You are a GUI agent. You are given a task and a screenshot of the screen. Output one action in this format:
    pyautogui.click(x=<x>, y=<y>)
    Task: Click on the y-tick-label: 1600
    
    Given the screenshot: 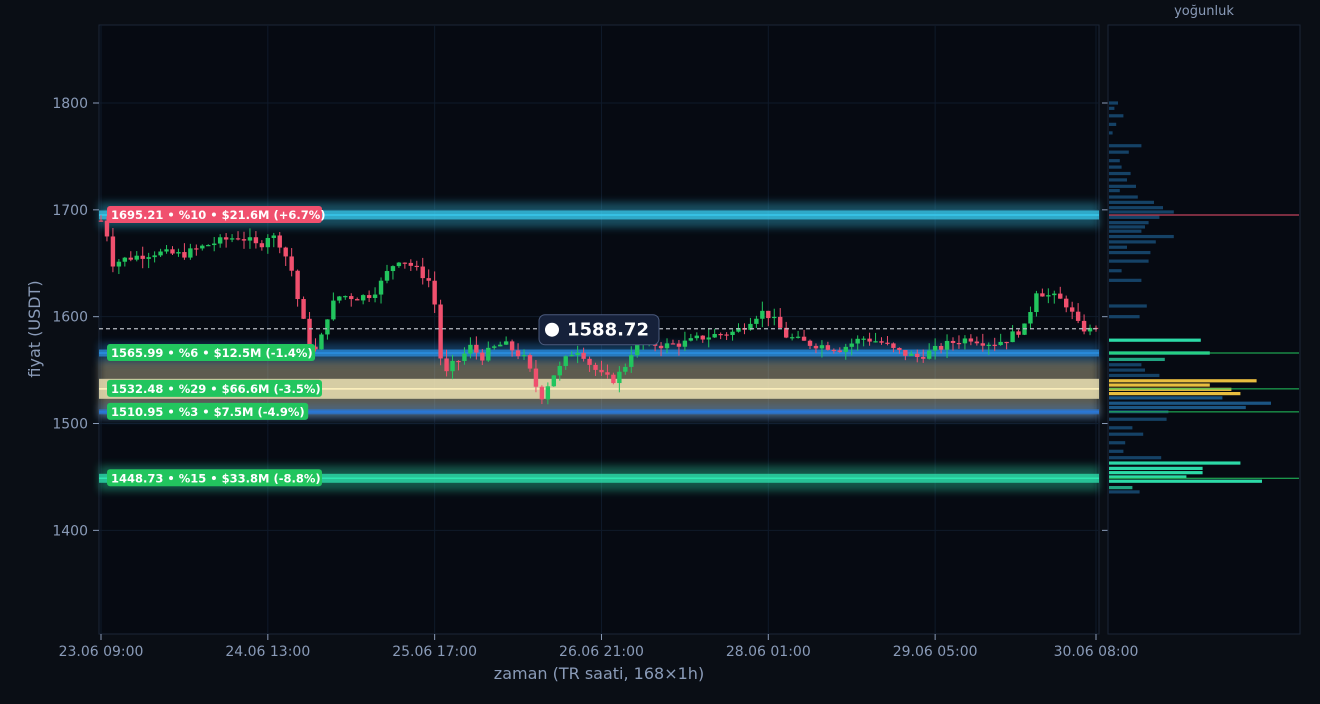 What is the action you would take?
    pyautogui.click(x=70, y=318)
    